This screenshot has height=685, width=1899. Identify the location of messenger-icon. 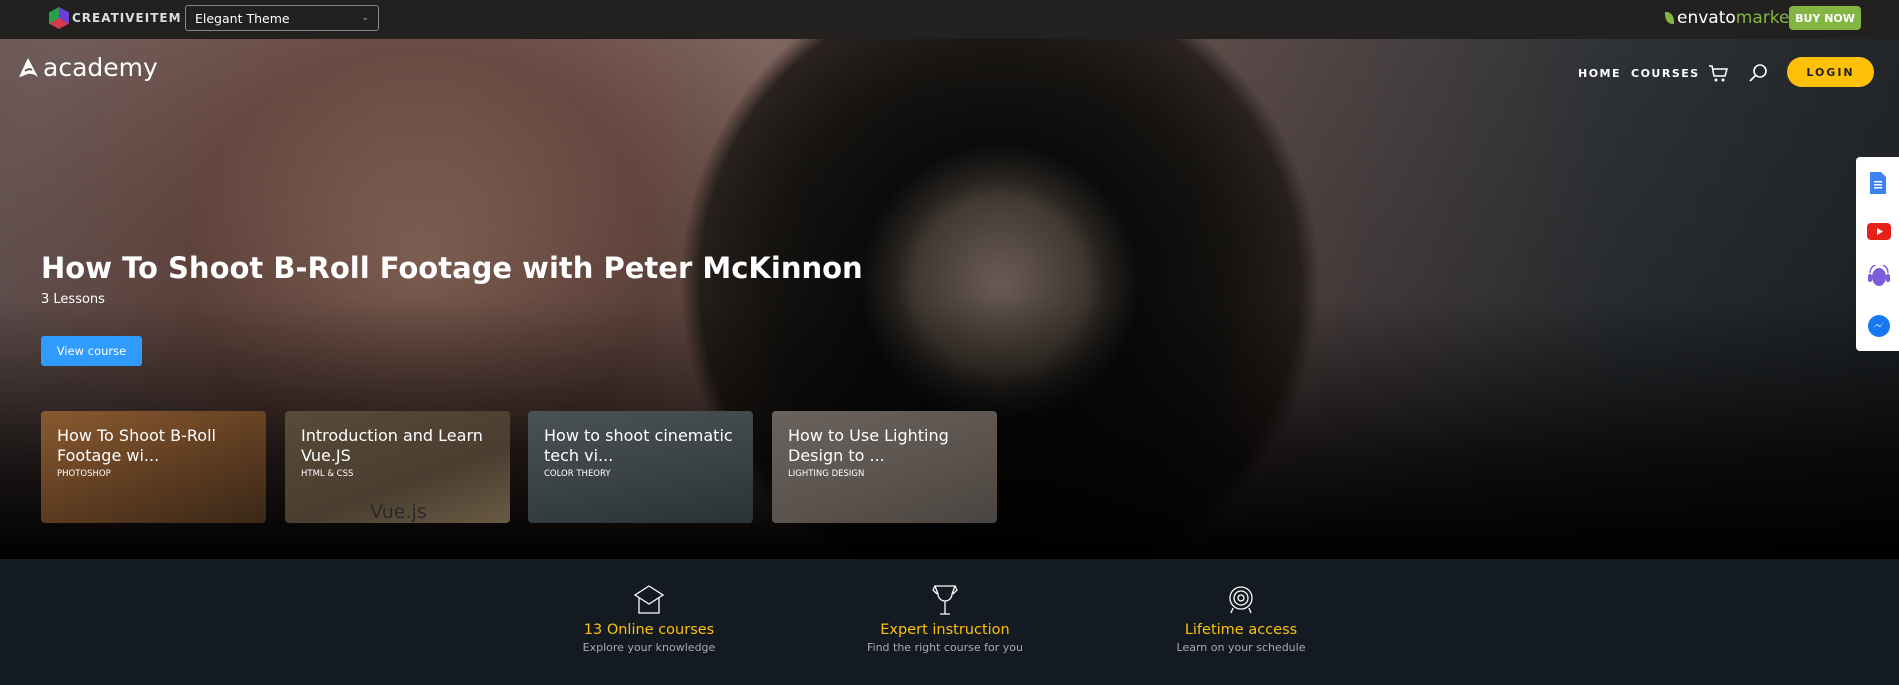
(1879, 328).